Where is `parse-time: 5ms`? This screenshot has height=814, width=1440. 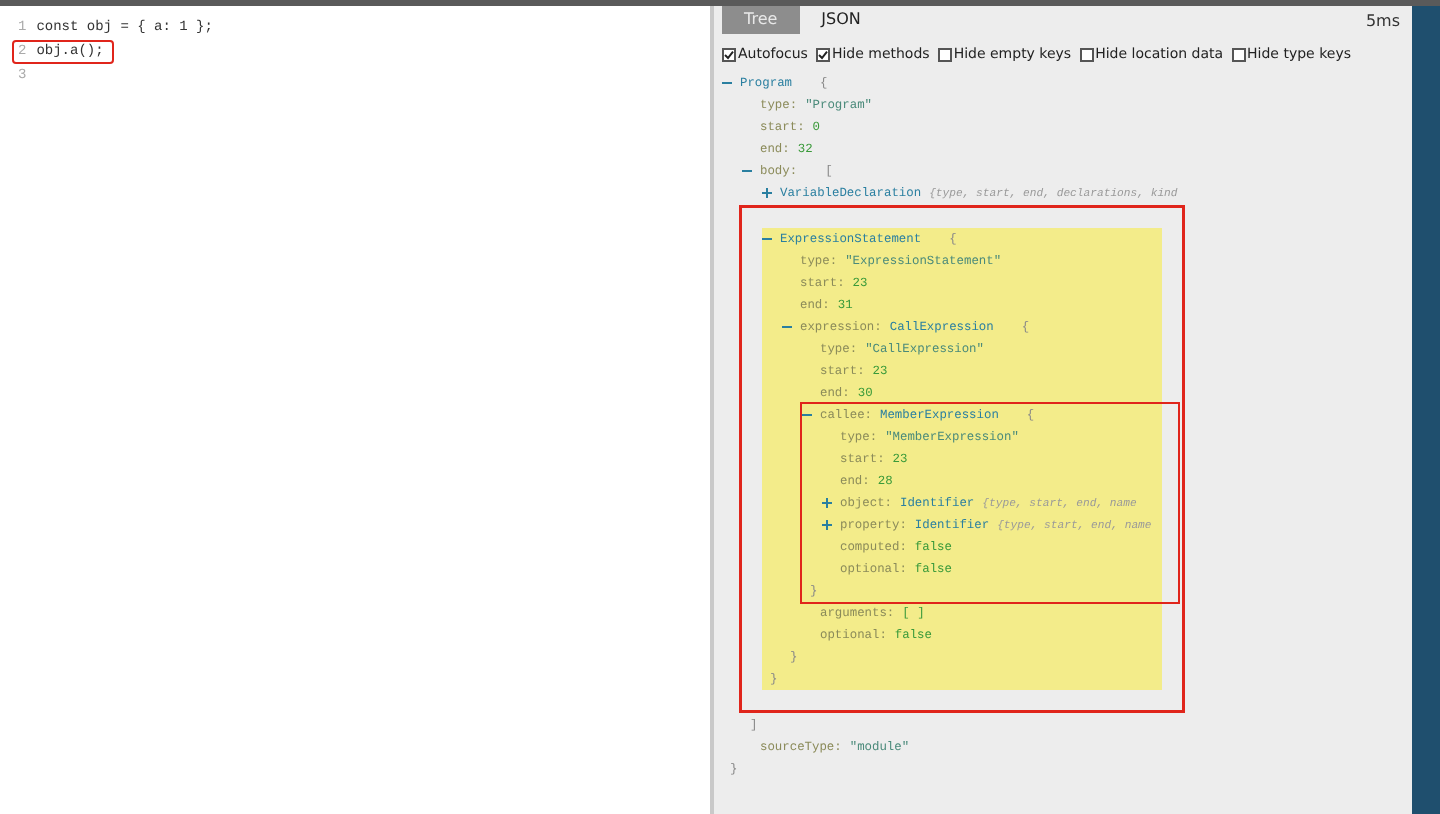 parse-time: 5ms is located at coordinates (1382, 20).